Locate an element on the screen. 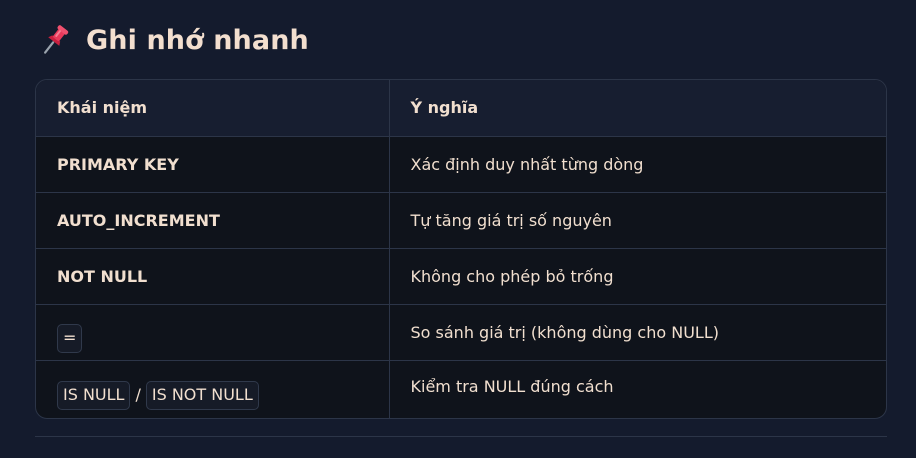 This screenshot has width=916, height=458. meaning-cell: Không cho phép bỏ trống is located at coordinates (637, 275).